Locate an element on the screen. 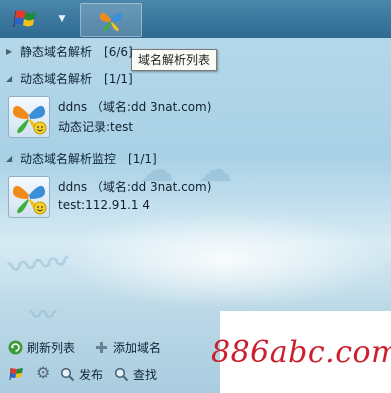 The height and width of the screenshot is (393, 391). background-decoration: 〰〰 is located at coordinates (38, 265).